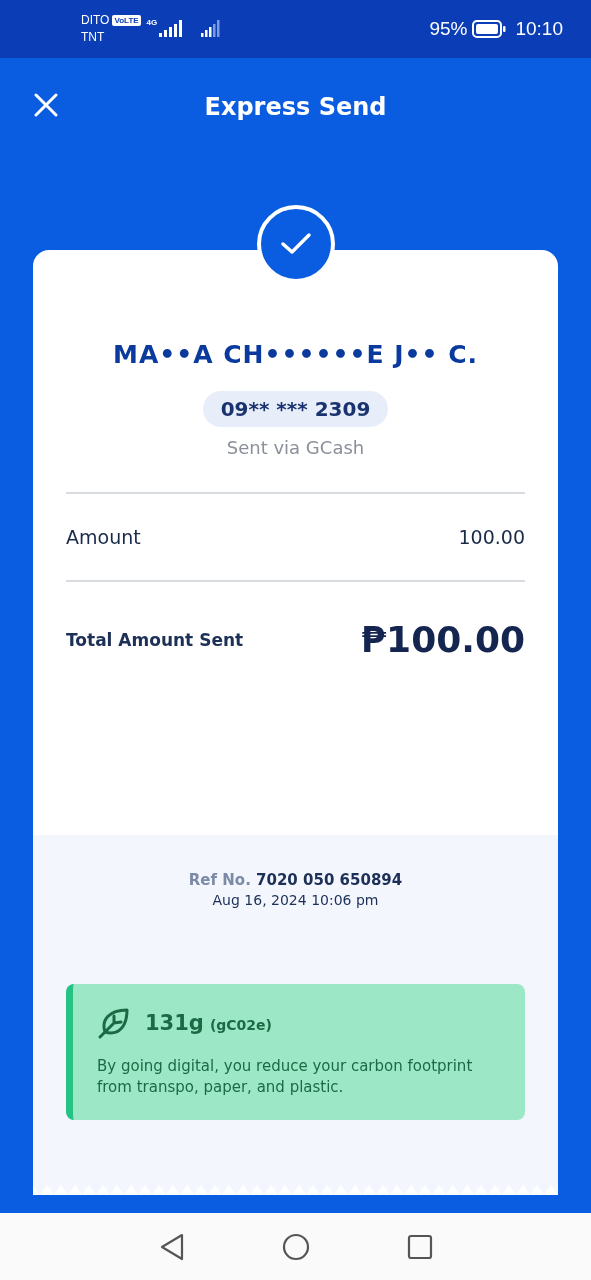  What do you see at coordinates (126, 20) in the screenshot?
I see `volte-badge: VoLTE` at bounding box center [126, 20].